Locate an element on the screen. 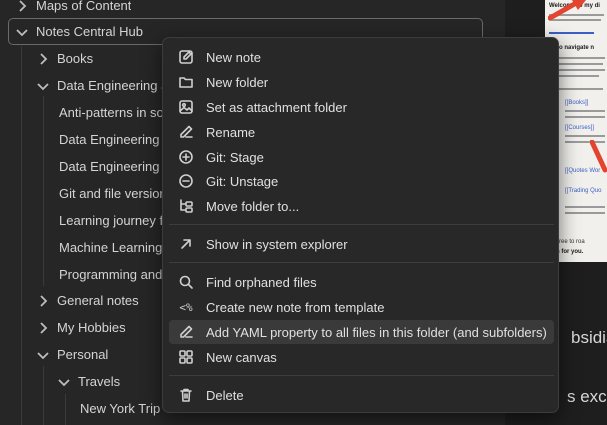 The height and width of the screenshot is (425, 607). menu-item-new-note: New note is located at coordinates (361, 57).